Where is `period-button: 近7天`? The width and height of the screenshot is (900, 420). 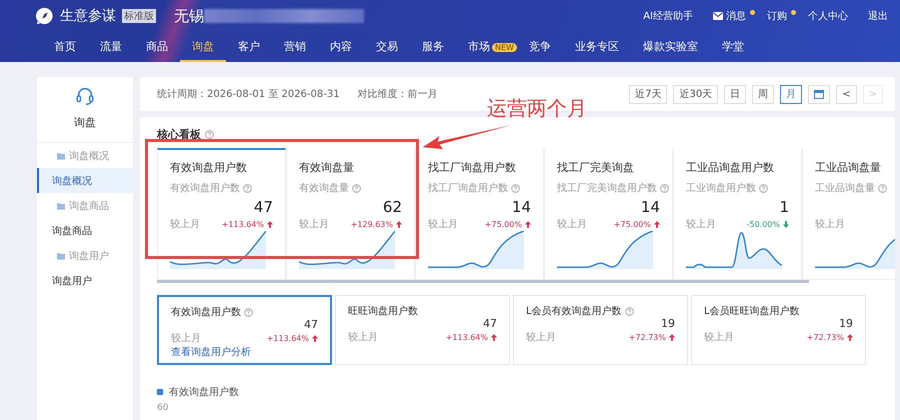
period-button: 近7天 is located at coordinates (648, 94).